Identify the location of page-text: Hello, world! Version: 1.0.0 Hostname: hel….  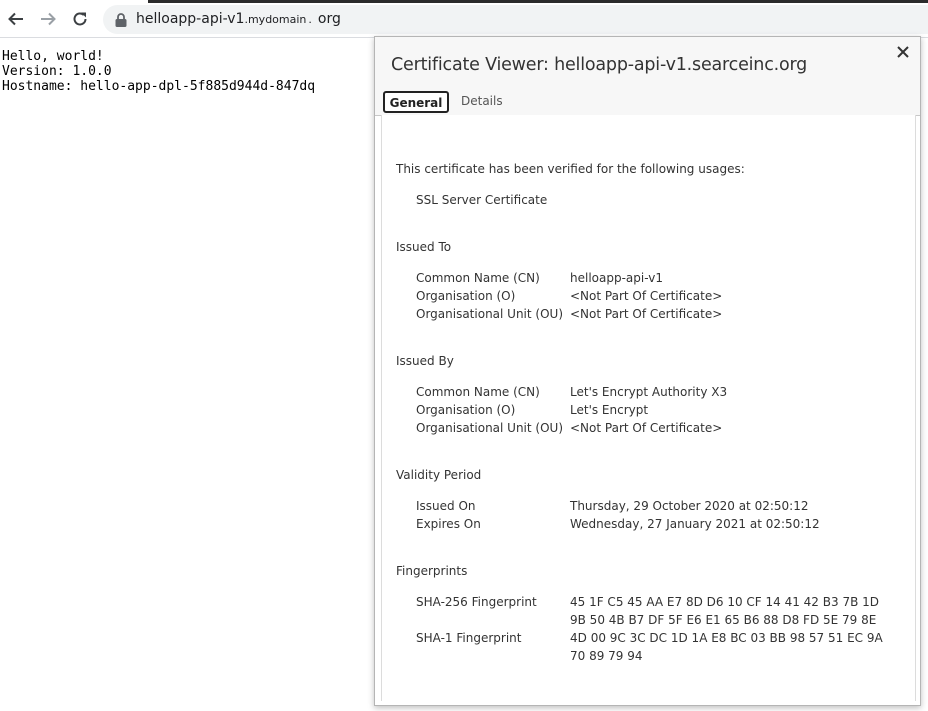
(158, 71).